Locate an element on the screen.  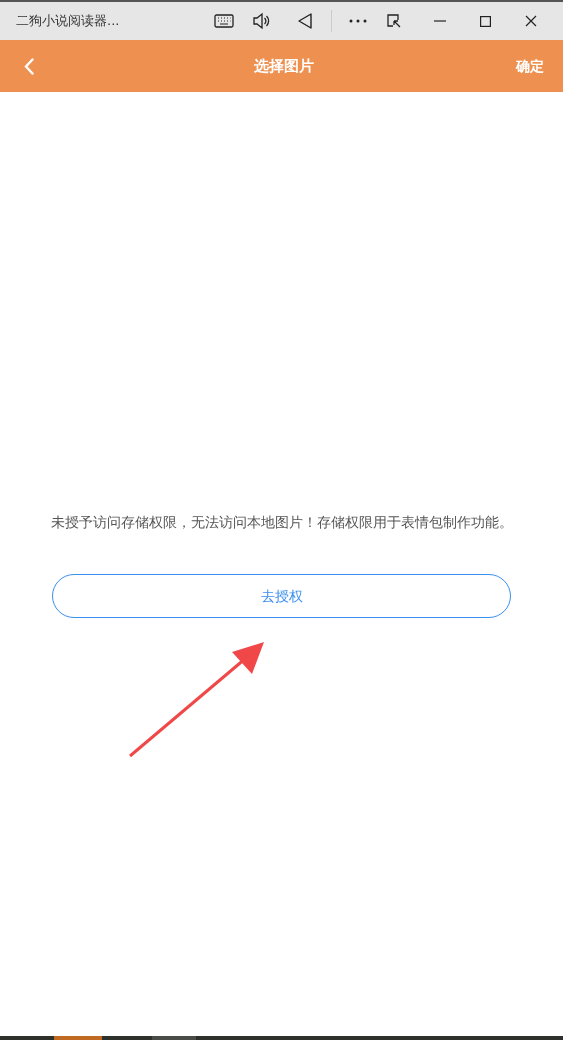
speaker-icon is located at coordinates (261, 21).